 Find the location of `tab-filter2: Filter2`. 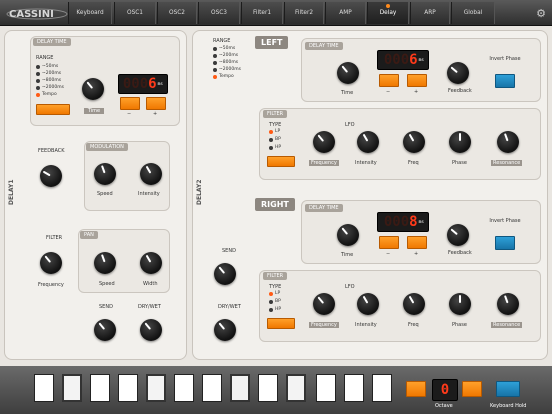

tab-filter2: Filter2 is located at coordinates (304, 13).